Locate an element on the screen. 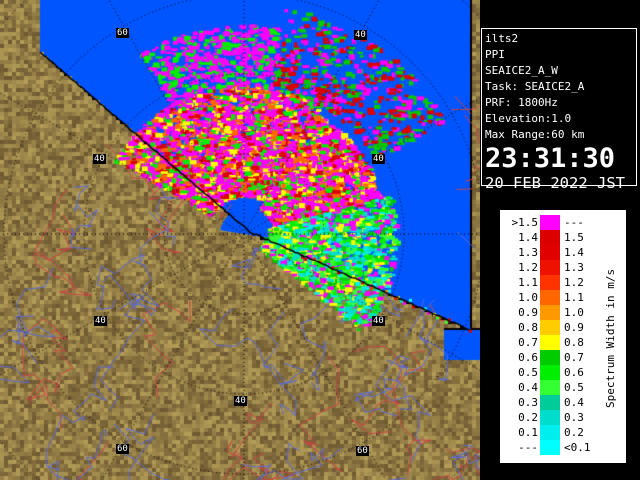 The image size is (640, 480). legend-row: 1.0 1.1 is located at coordinates (550, 297).